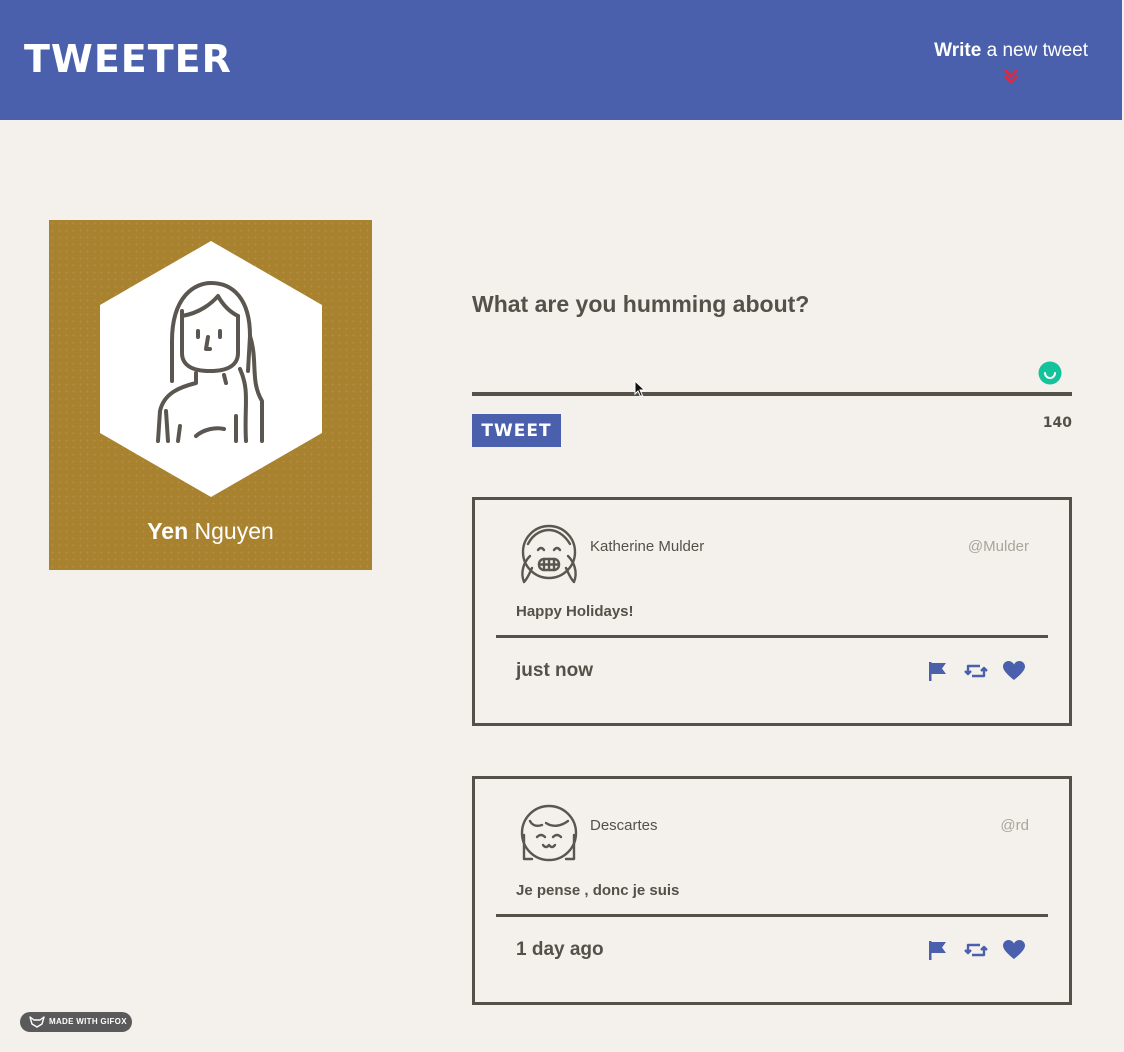 The image size is (1124, 1052). I want to click on compose-toggle-bold: Write, so click(958, 50).